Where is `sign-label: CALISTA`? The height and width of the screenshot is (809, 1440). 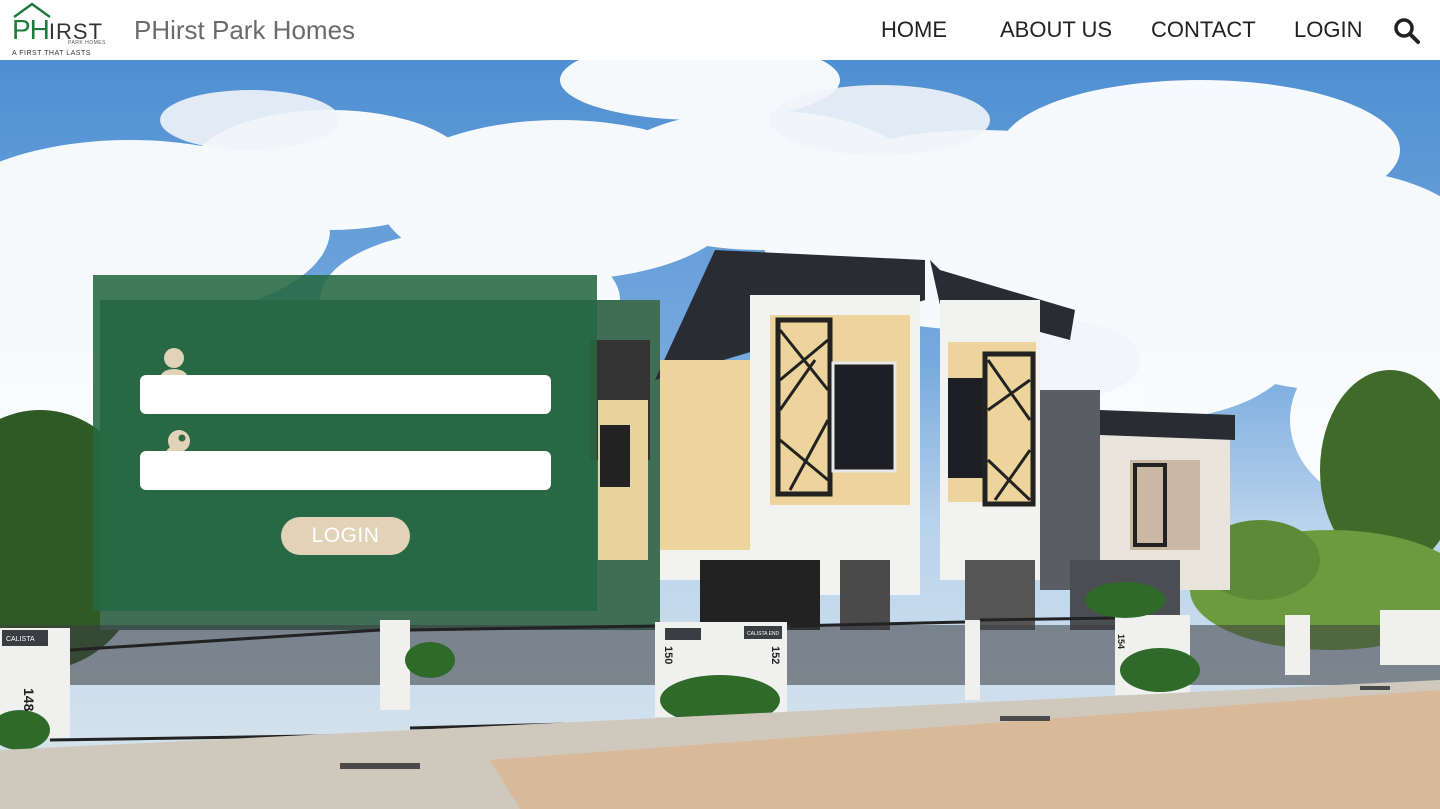
sign-label: CALISTA is located at coordinates (20, 639).